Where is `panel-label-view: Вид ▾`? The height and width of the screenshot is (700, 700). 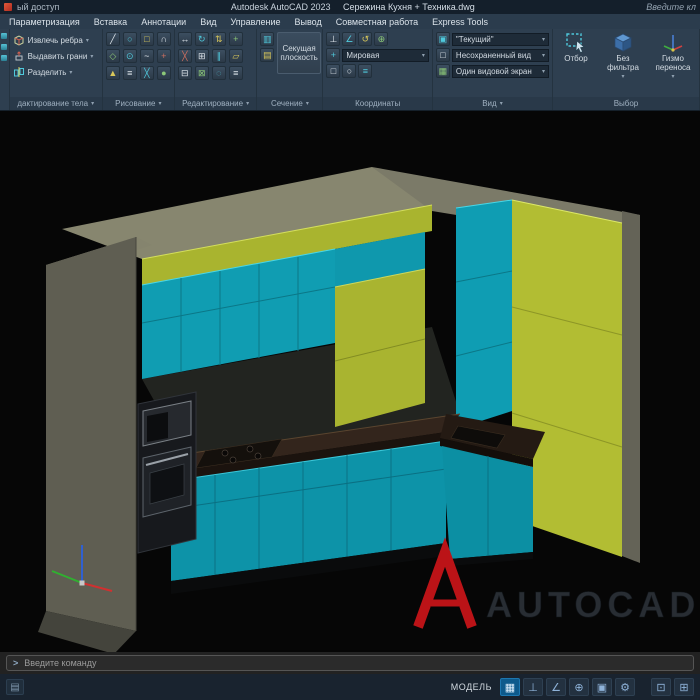 panel-label-view: Вид ▾ is located at coordinates (492, 103).